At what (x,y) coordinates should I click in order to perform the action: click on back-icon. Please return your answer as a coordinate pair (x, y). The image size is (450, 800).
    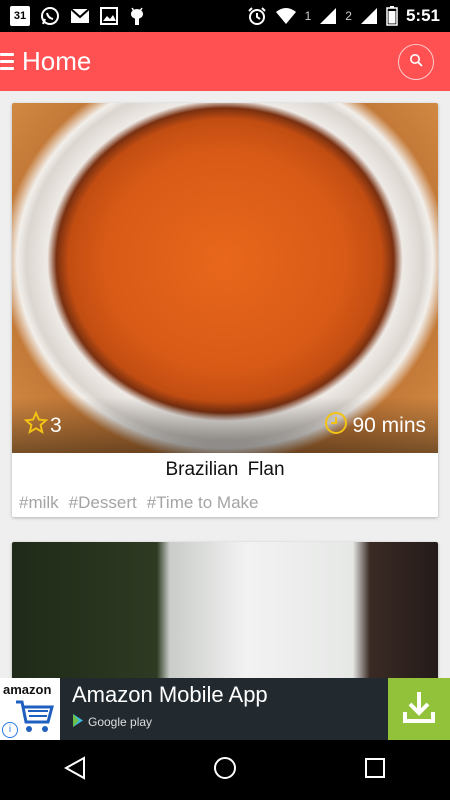
    Looking at the image, I should click on (74, 770).